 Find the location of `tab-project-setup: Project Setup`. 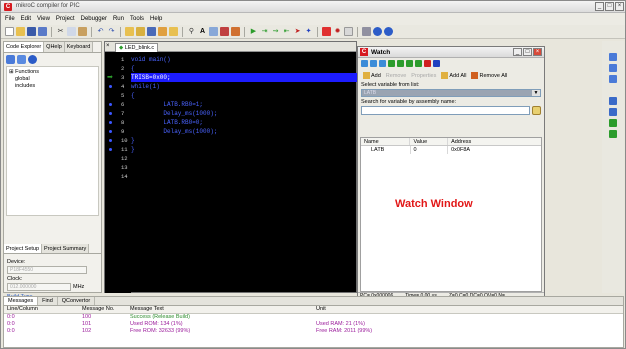

tab-project-setup: Project Setup is located at coordinates (23, 248).